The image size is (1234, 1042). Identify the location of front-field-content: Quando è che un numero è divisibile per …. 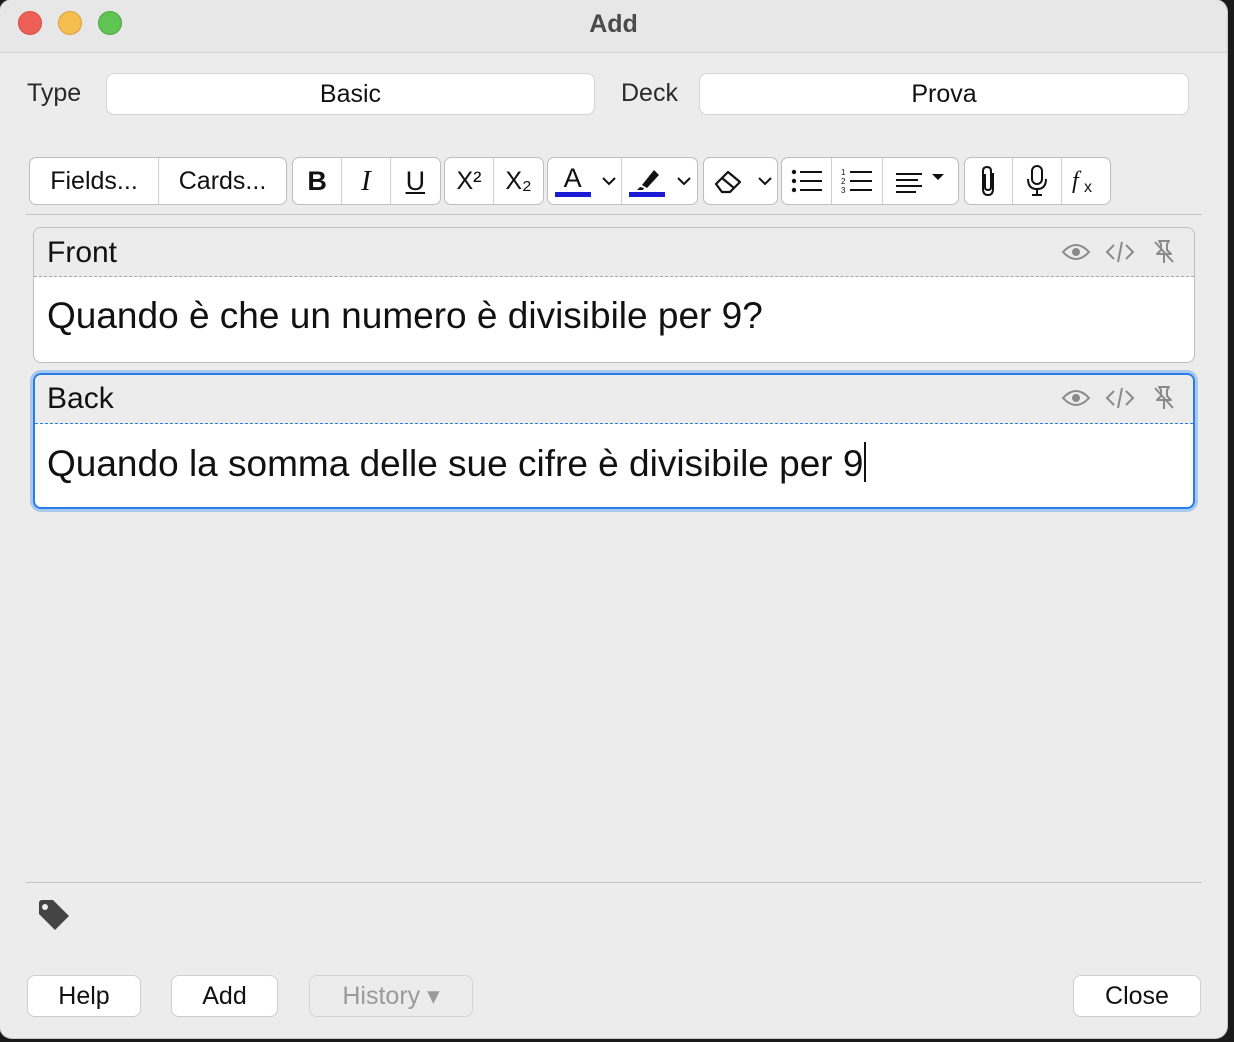
(614, 316).